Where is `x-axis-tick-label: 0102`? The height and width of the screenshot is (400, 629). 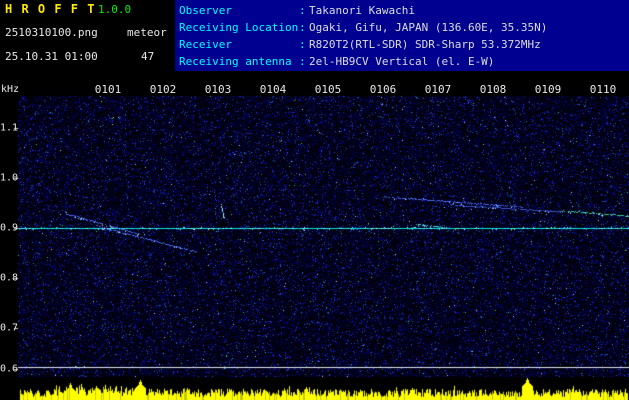 x-axis-tick-label: 0102 is located at coordinates (163, 89).